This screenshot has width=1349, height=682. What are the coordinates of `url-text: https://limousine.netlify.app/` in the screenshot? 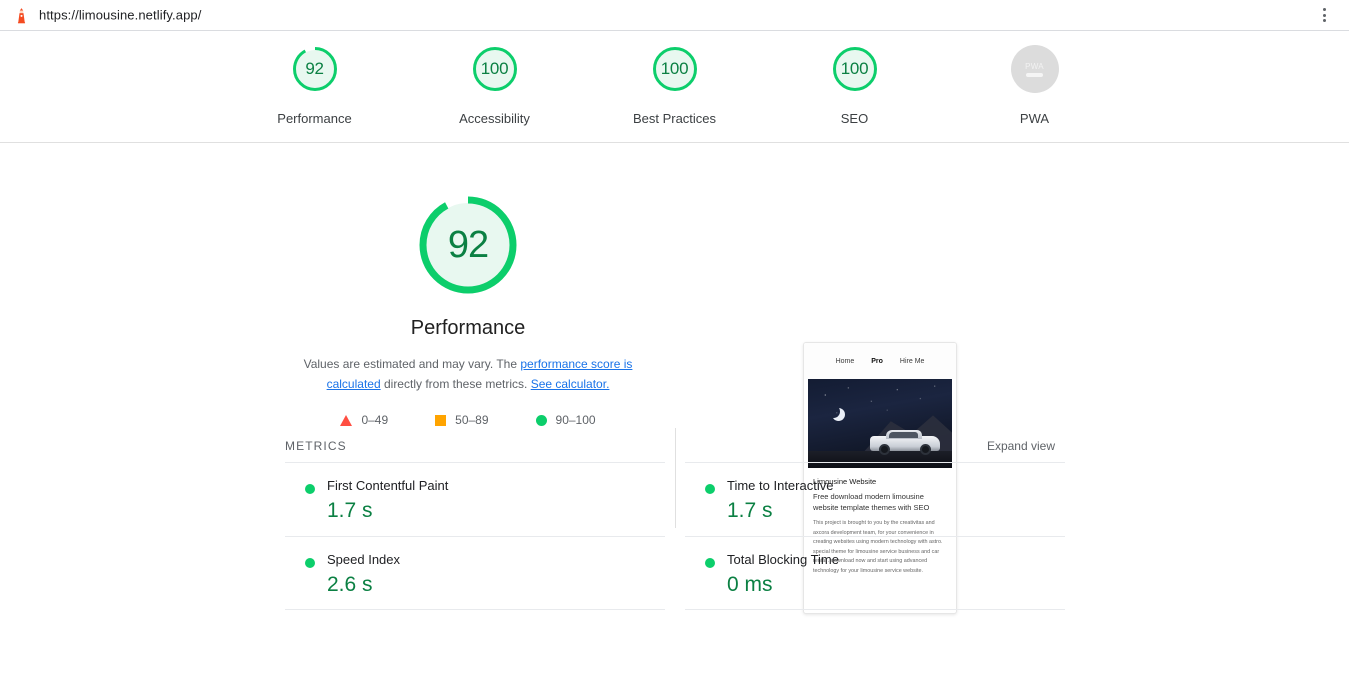 It's located at (120, 15).